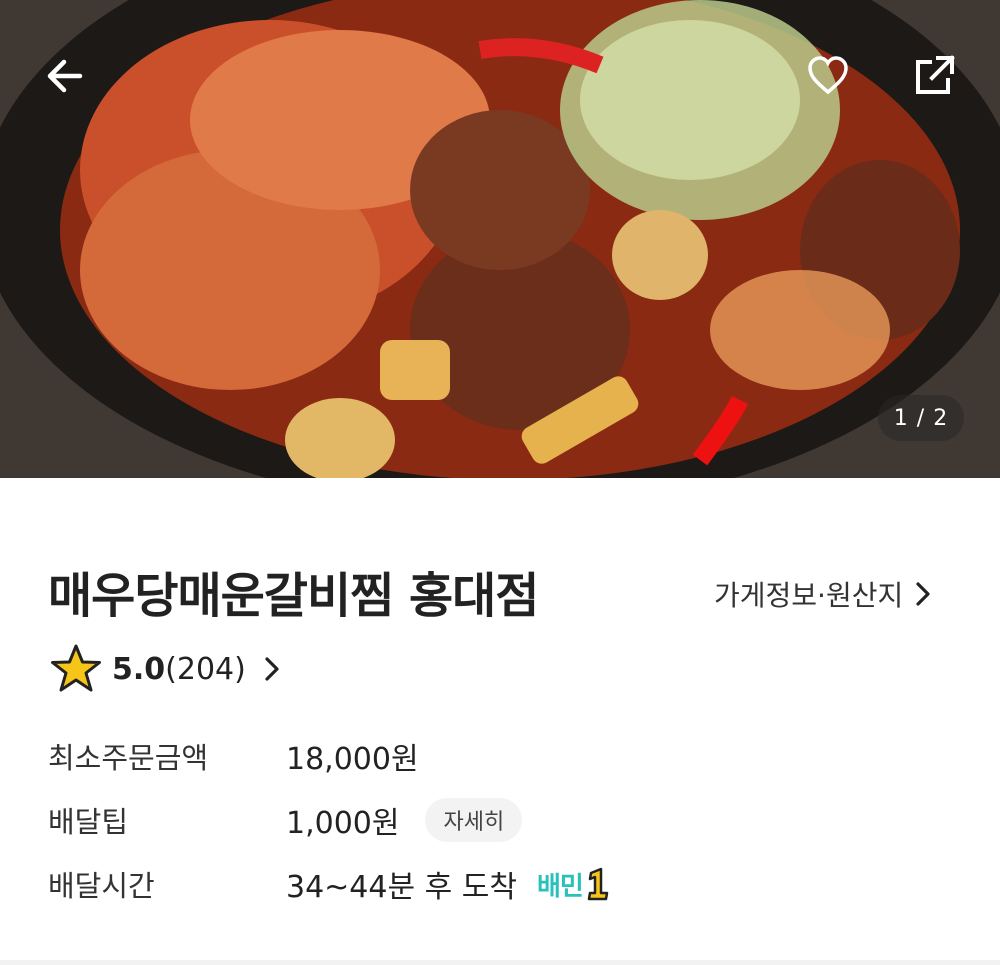 The width and height of the screenshot is (1000, 965). I want to click on rating-summary: 5.0 (204), so click(165, 669).